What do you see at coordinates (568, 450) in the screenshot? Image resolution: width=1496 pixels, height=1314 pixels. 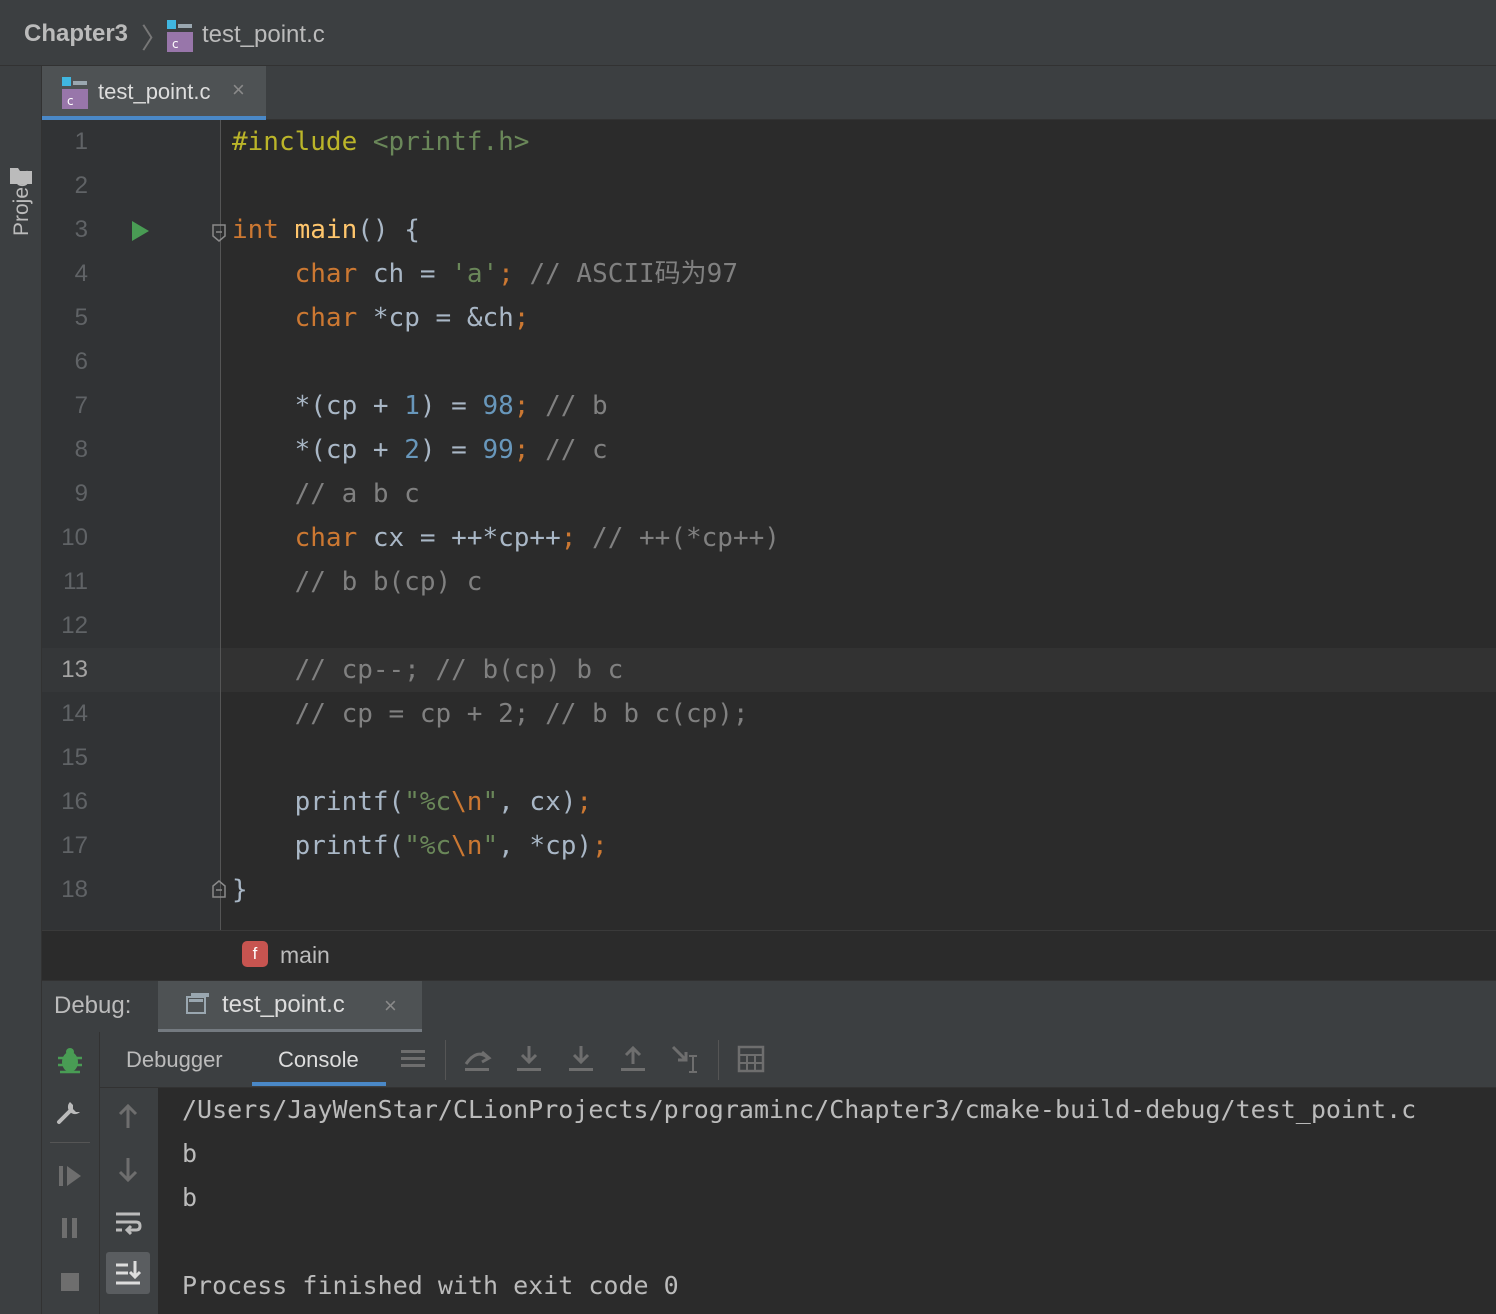 I see `code-token: // c` at bounding box center [568, 450].